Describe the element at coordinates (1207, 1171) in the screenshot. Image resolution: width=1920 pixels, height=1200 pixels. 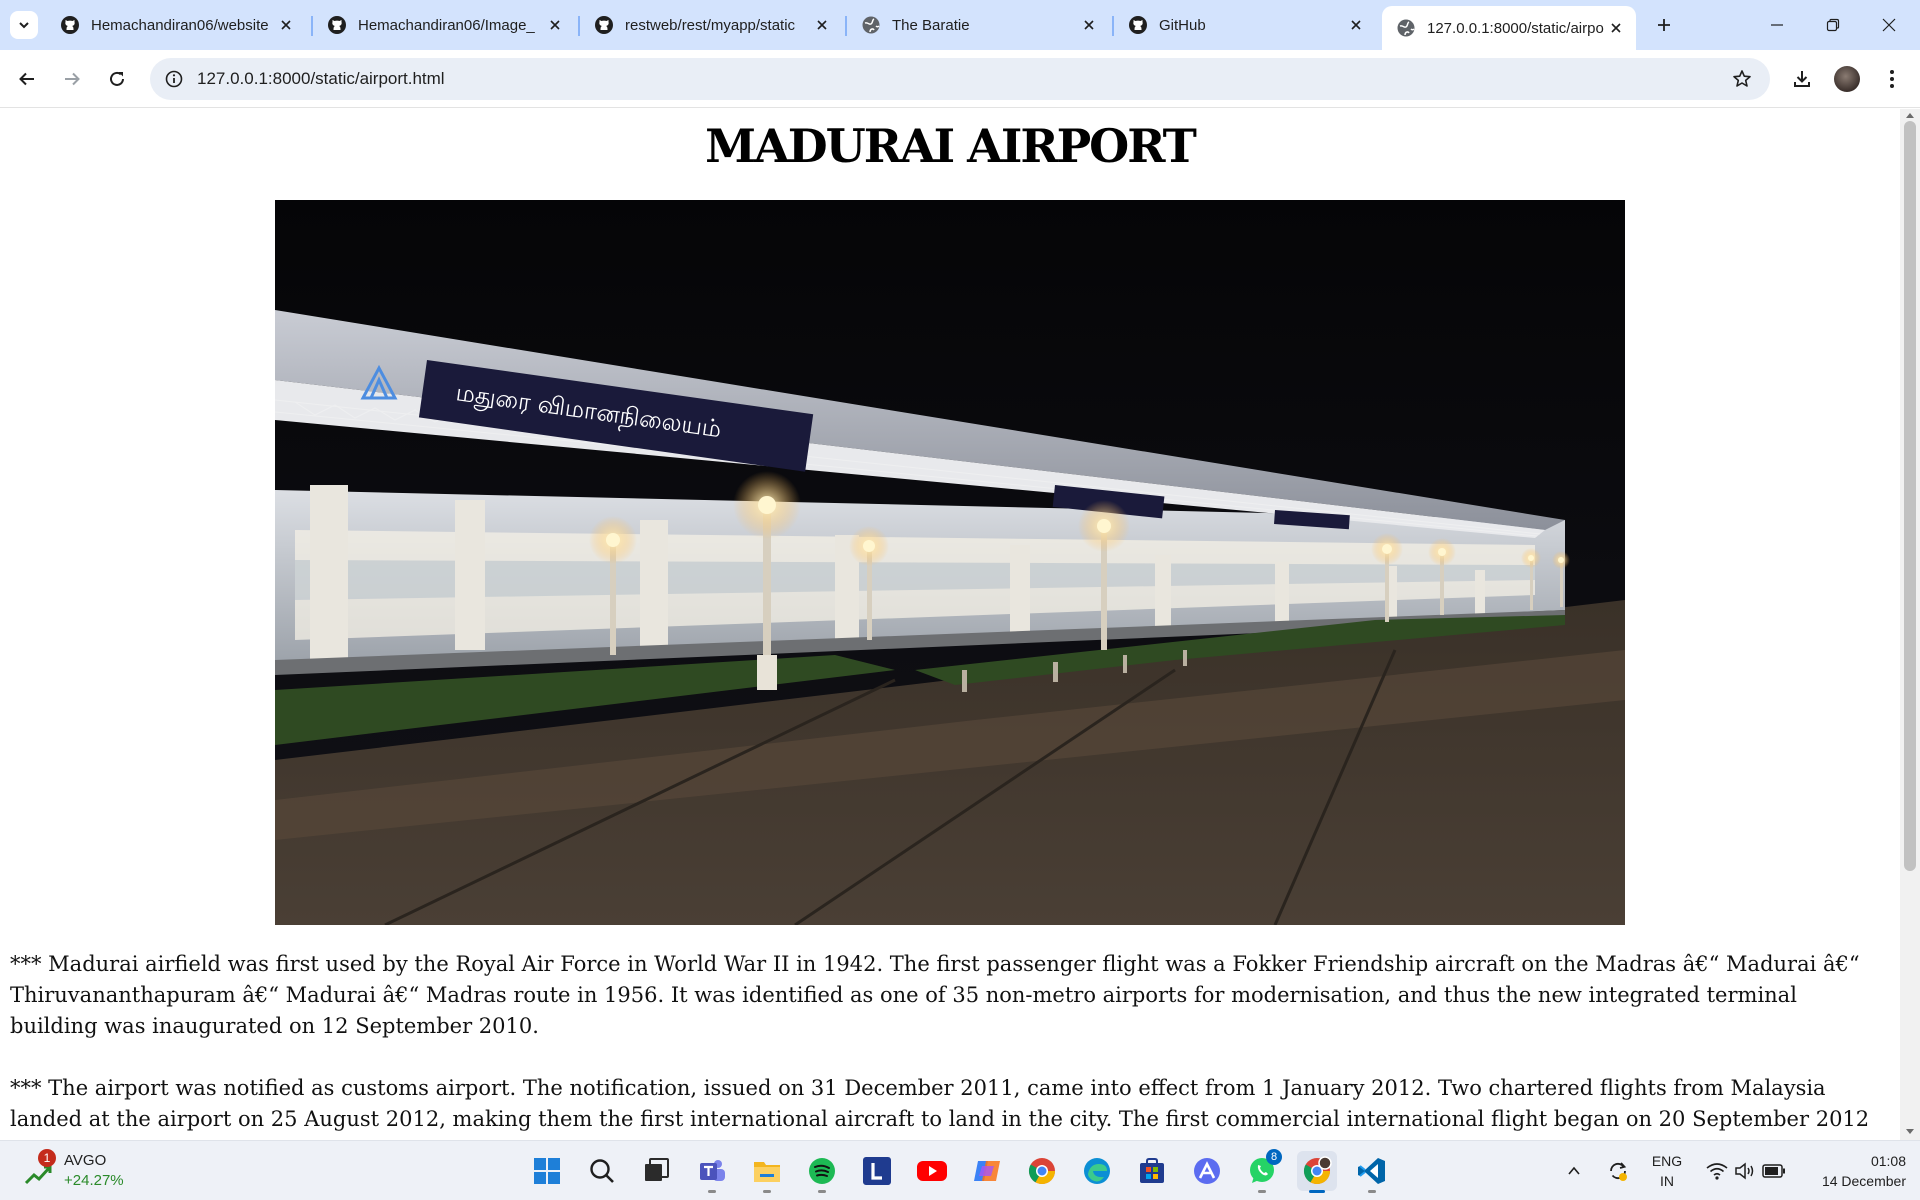
I see `arc-app` at that location.